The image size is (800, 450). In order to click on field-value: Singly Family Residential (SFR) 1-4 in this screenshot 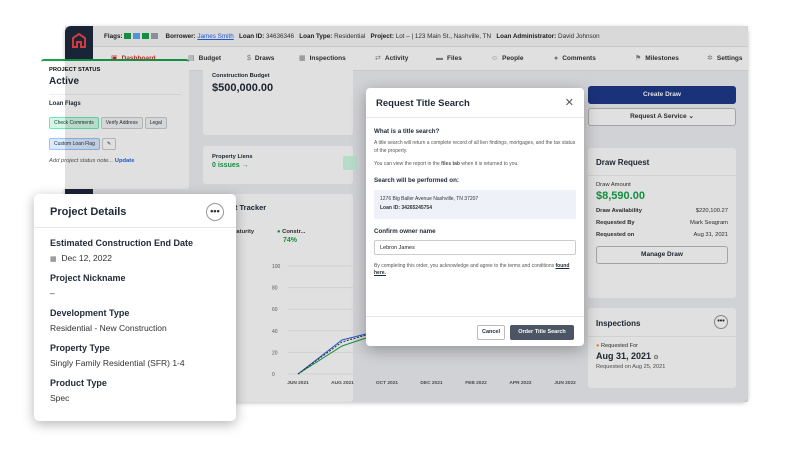, I will do `click(117, 363)`.